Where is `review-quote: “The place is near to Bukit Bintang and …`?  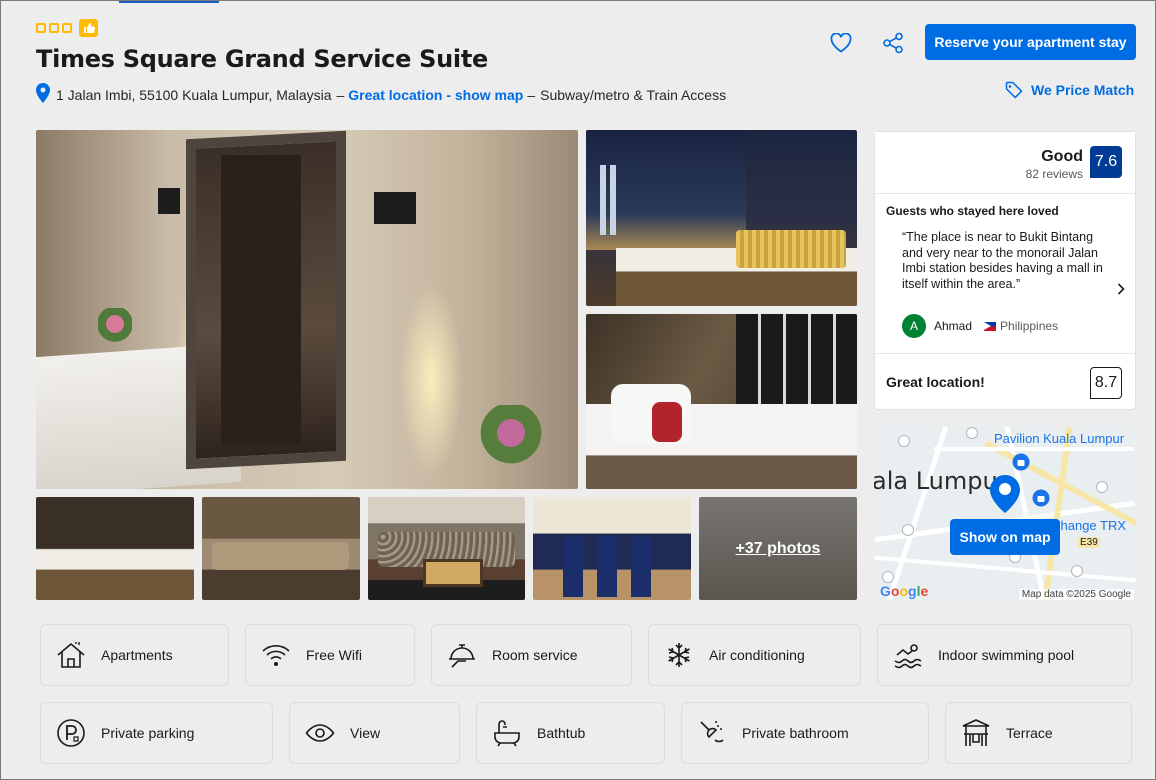 review-quote: “The place is near to Bukit Bintang and … is located at coordinates (1002, 260).